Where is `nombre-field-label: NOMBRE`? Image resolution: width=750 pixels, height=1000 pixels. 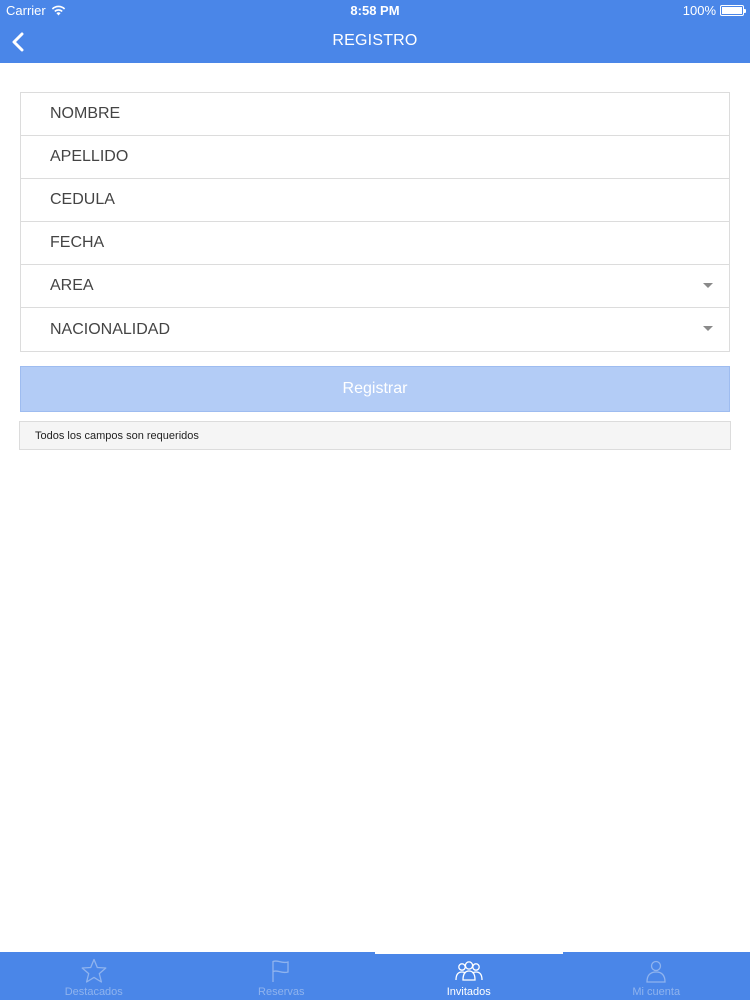
nombre-field-label: NOMBRE is located at coordinates (85, 113).